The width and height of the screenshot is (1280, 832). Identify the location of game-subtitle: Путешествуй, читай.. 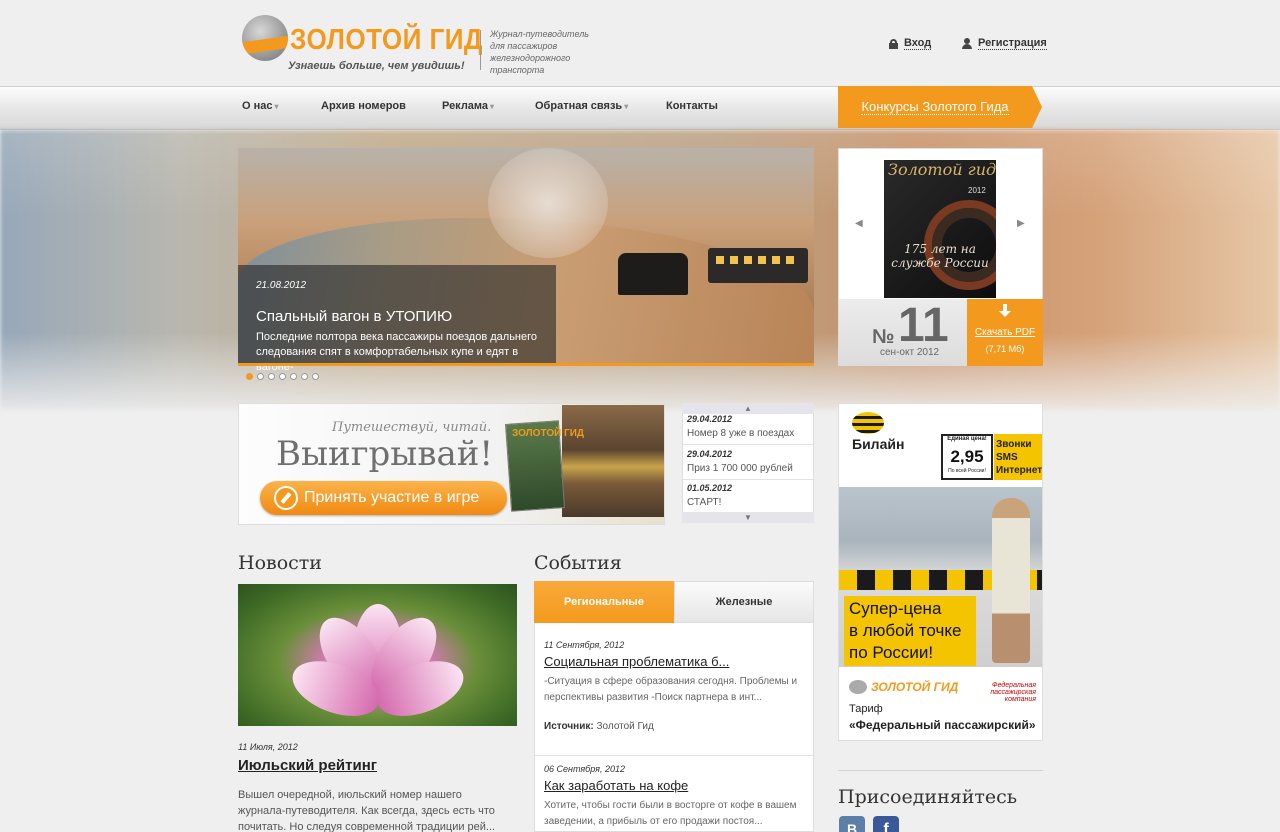
(412, 427).